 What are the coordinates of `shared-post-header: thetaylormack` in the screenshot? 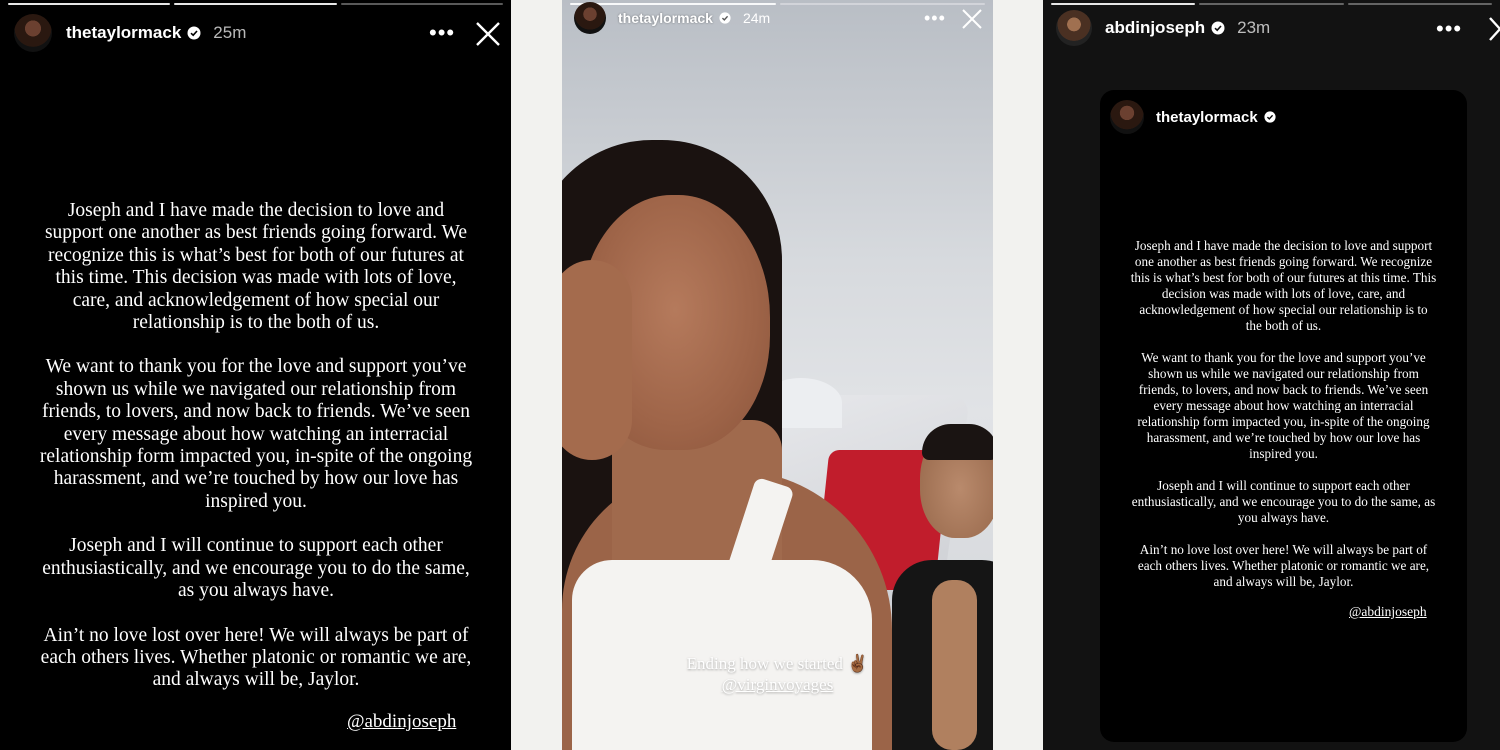 It's located at (1193, 117).